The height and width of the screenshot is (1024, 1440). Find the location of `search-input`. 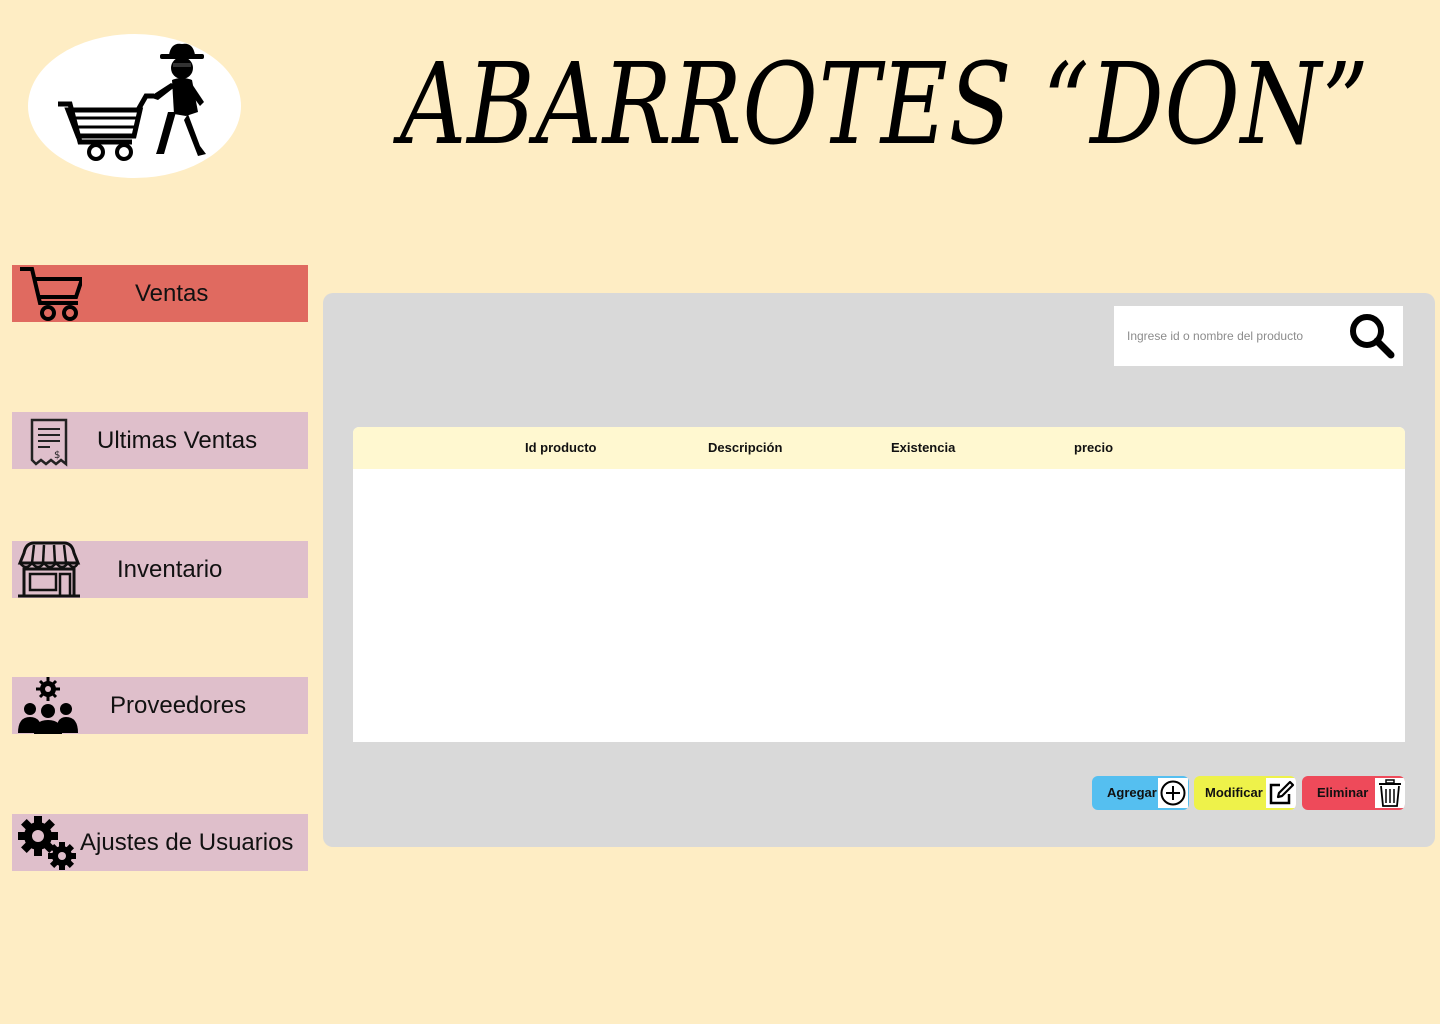

search-input is located at coordinates (1229, 336).